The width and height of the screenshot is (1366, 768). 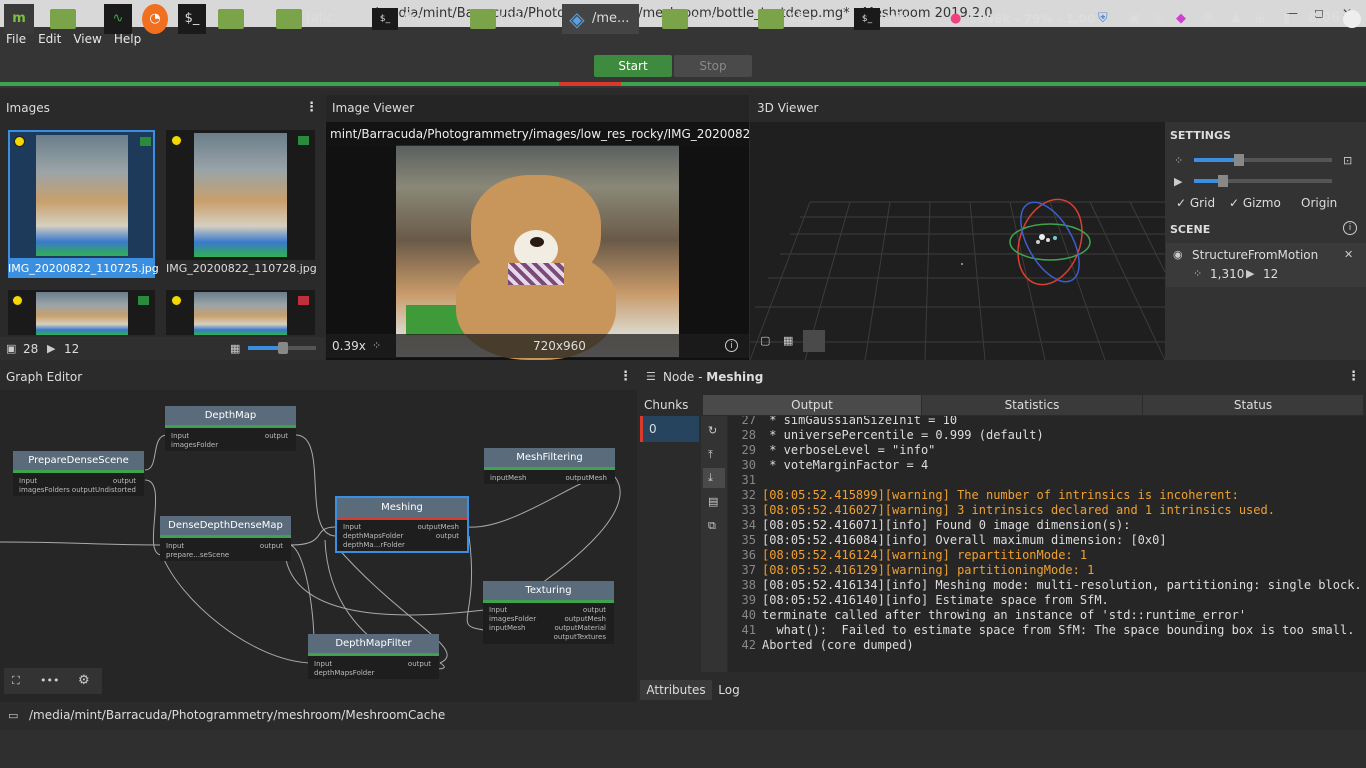 What do you see at coordinates (63, 19) in the screenshot?
I see `show-desktop-icon` at bounding box center [63, 19].